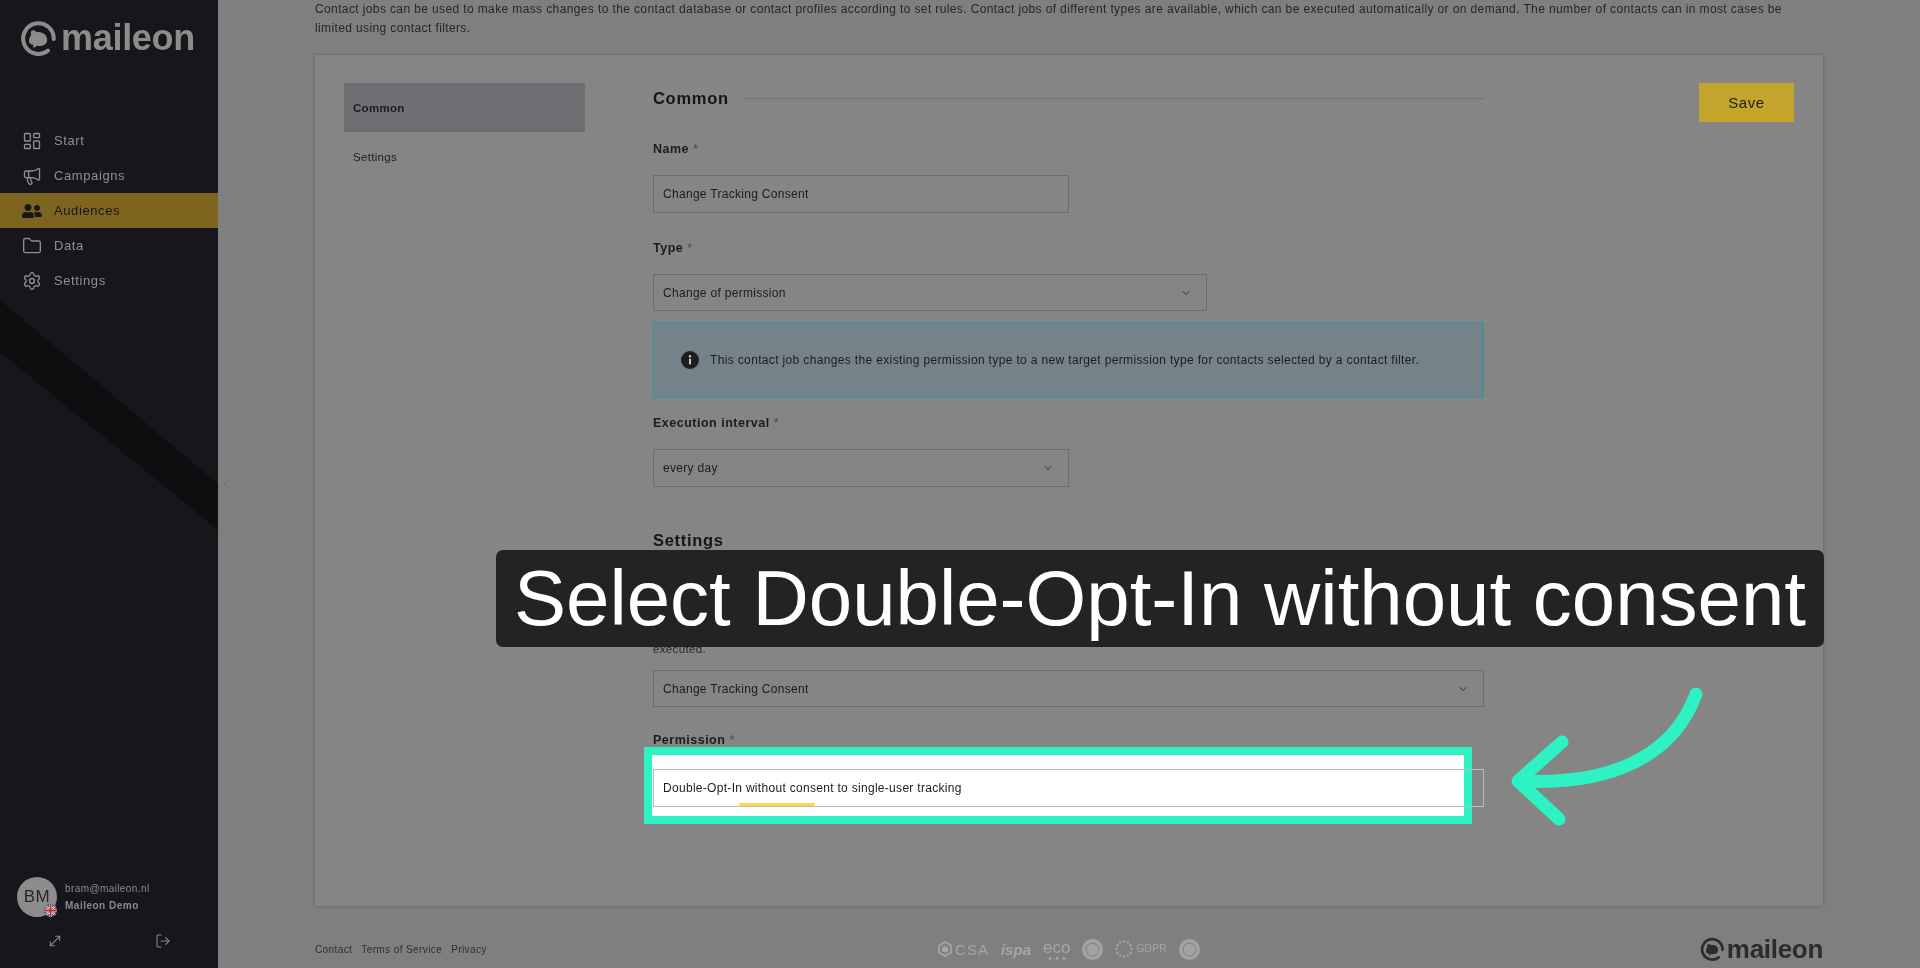  Describe the element at coordinates (334, 949) in the screenshot. I see `footer-link: Contact` at that location.